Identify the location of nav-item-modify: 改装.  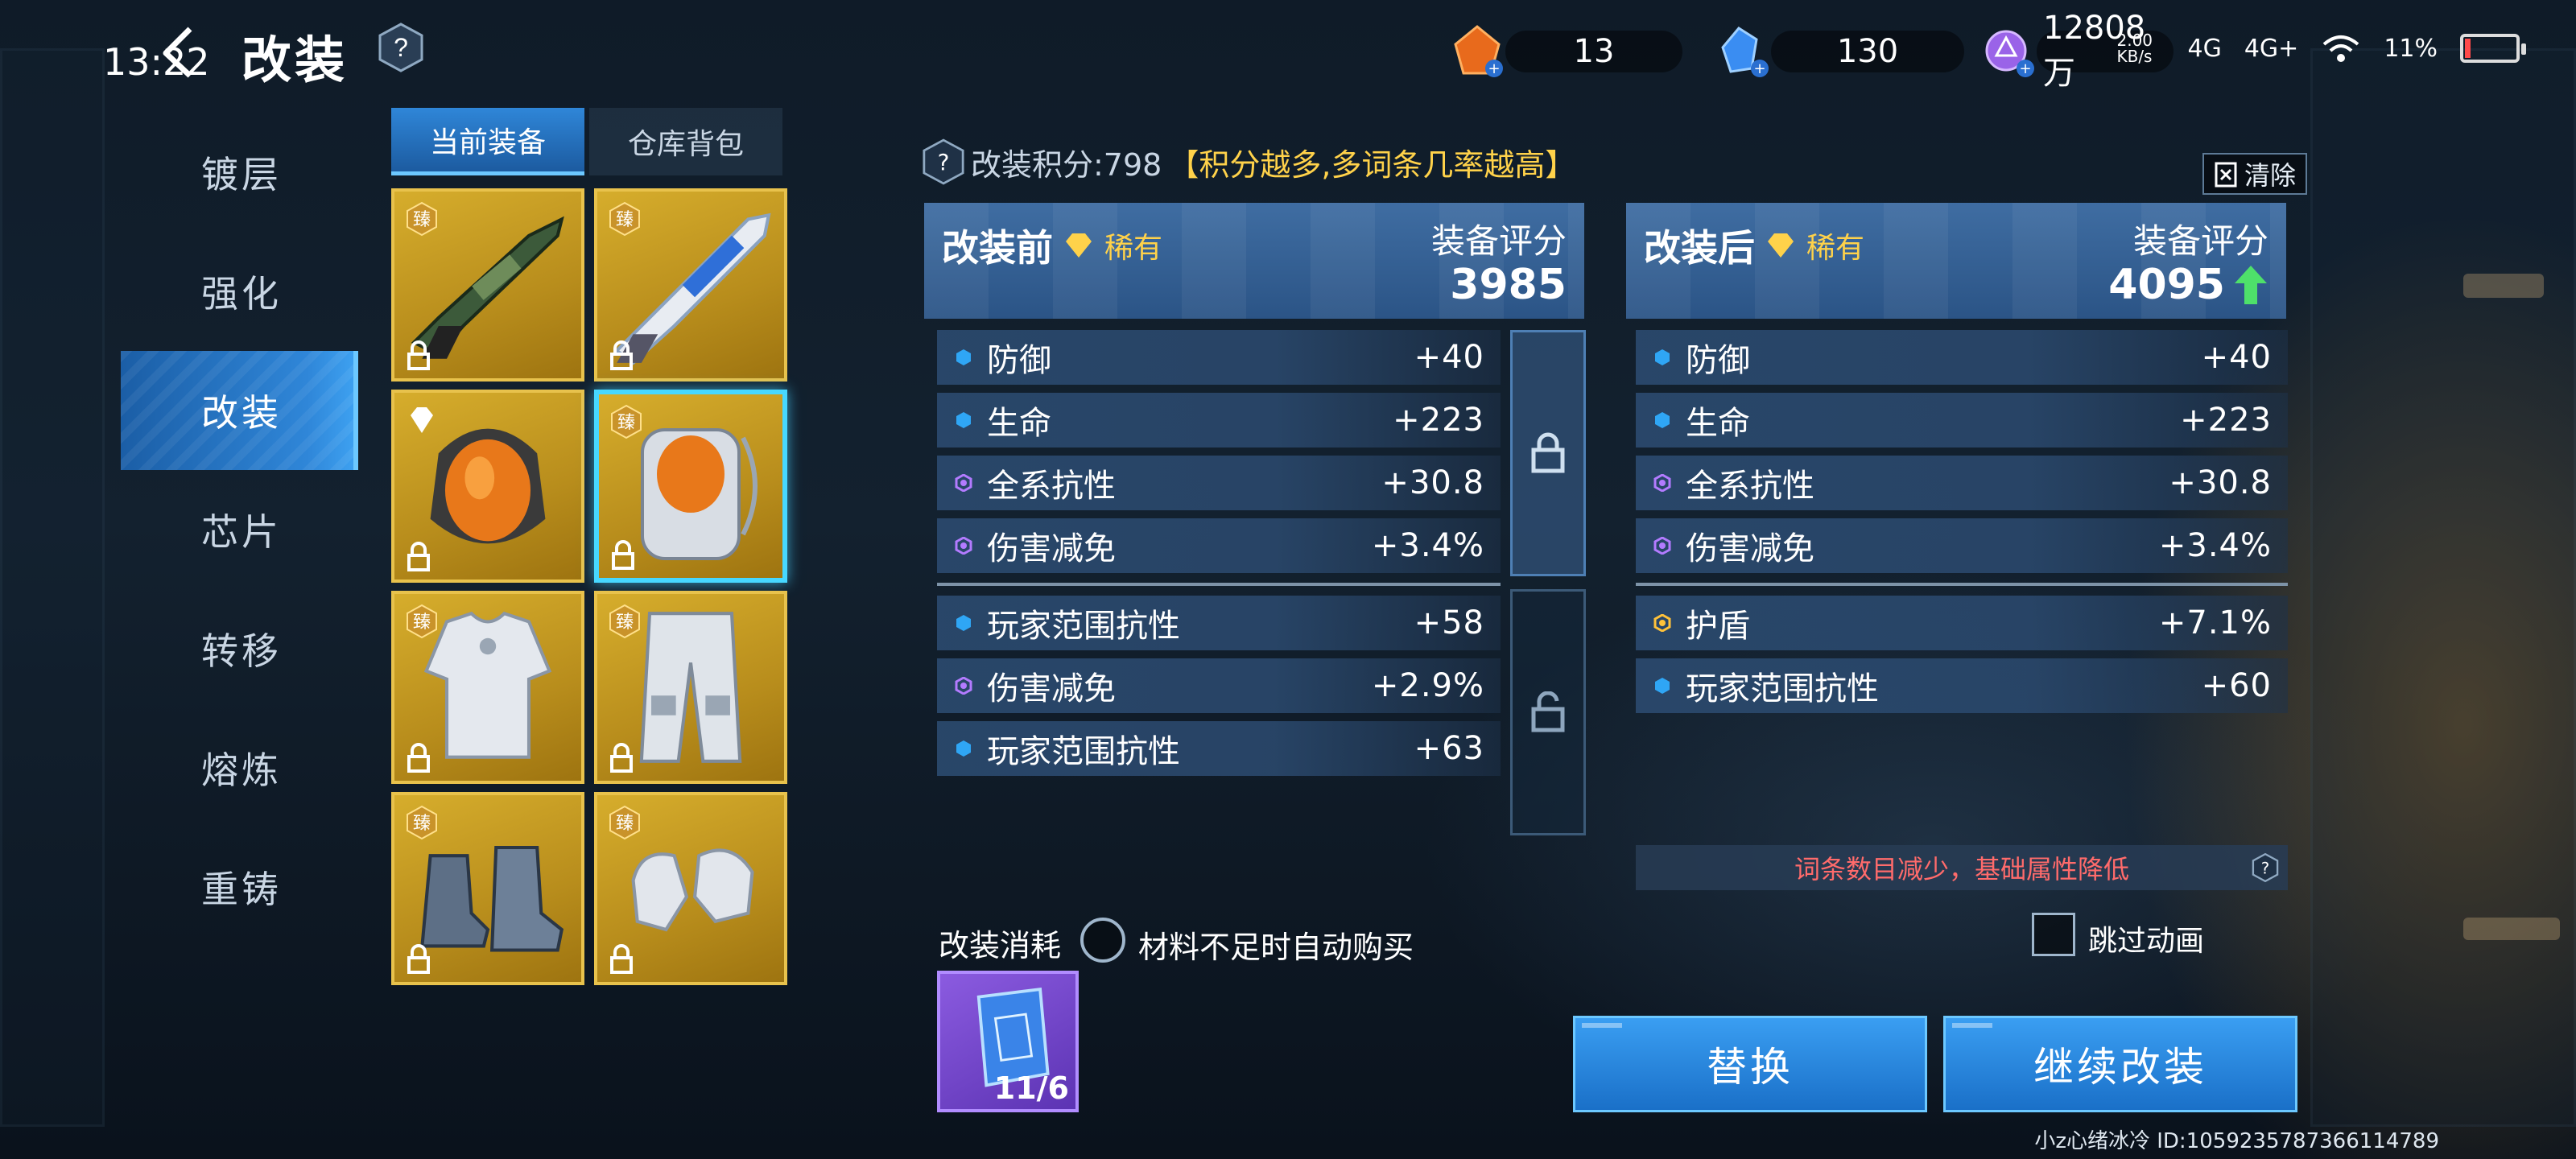
(239, 410).